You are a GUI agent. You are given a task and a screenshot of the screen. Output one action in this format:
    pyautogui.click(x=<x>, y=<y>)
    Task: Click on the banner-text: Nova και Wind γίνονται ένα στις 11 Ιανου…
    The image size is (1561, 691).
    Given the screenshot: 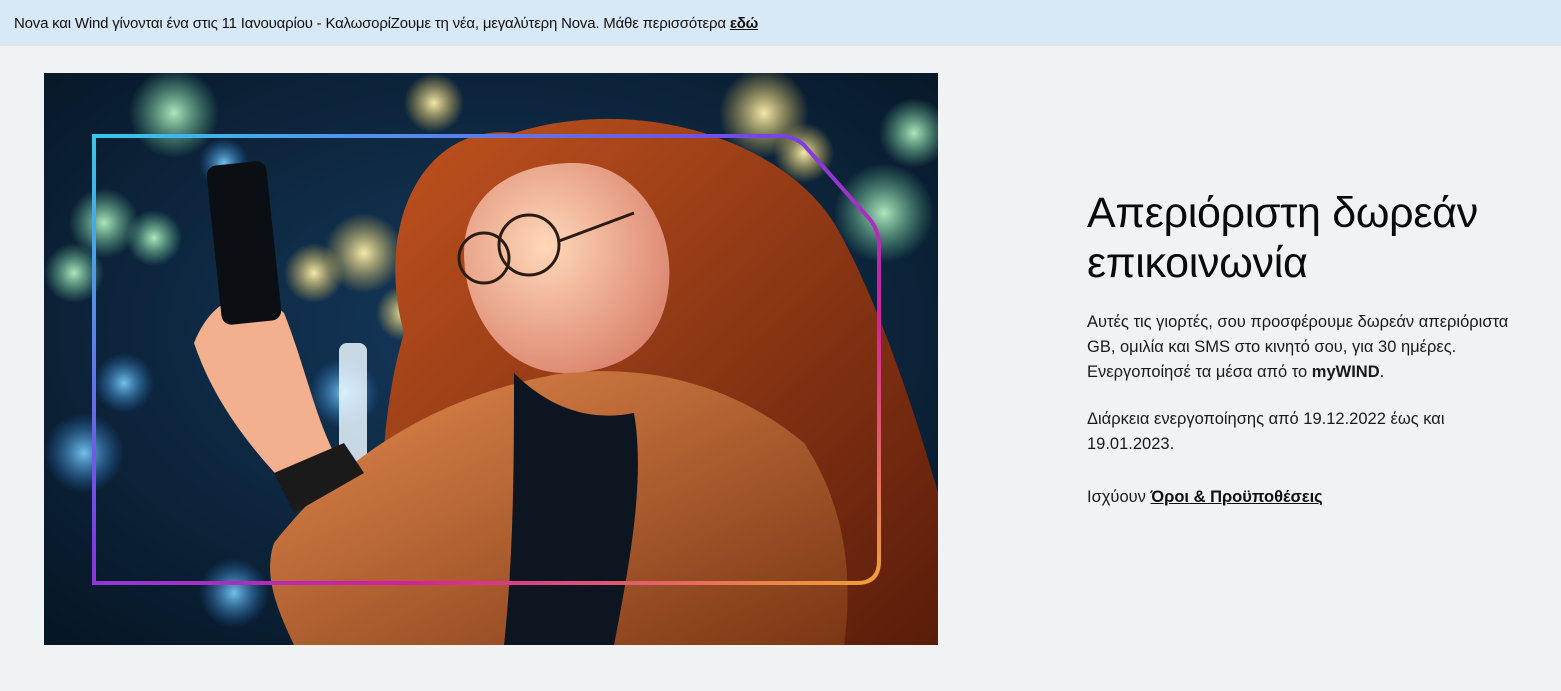 What is the action you would take?
    pyautogui.click(x=370, y=23)
    